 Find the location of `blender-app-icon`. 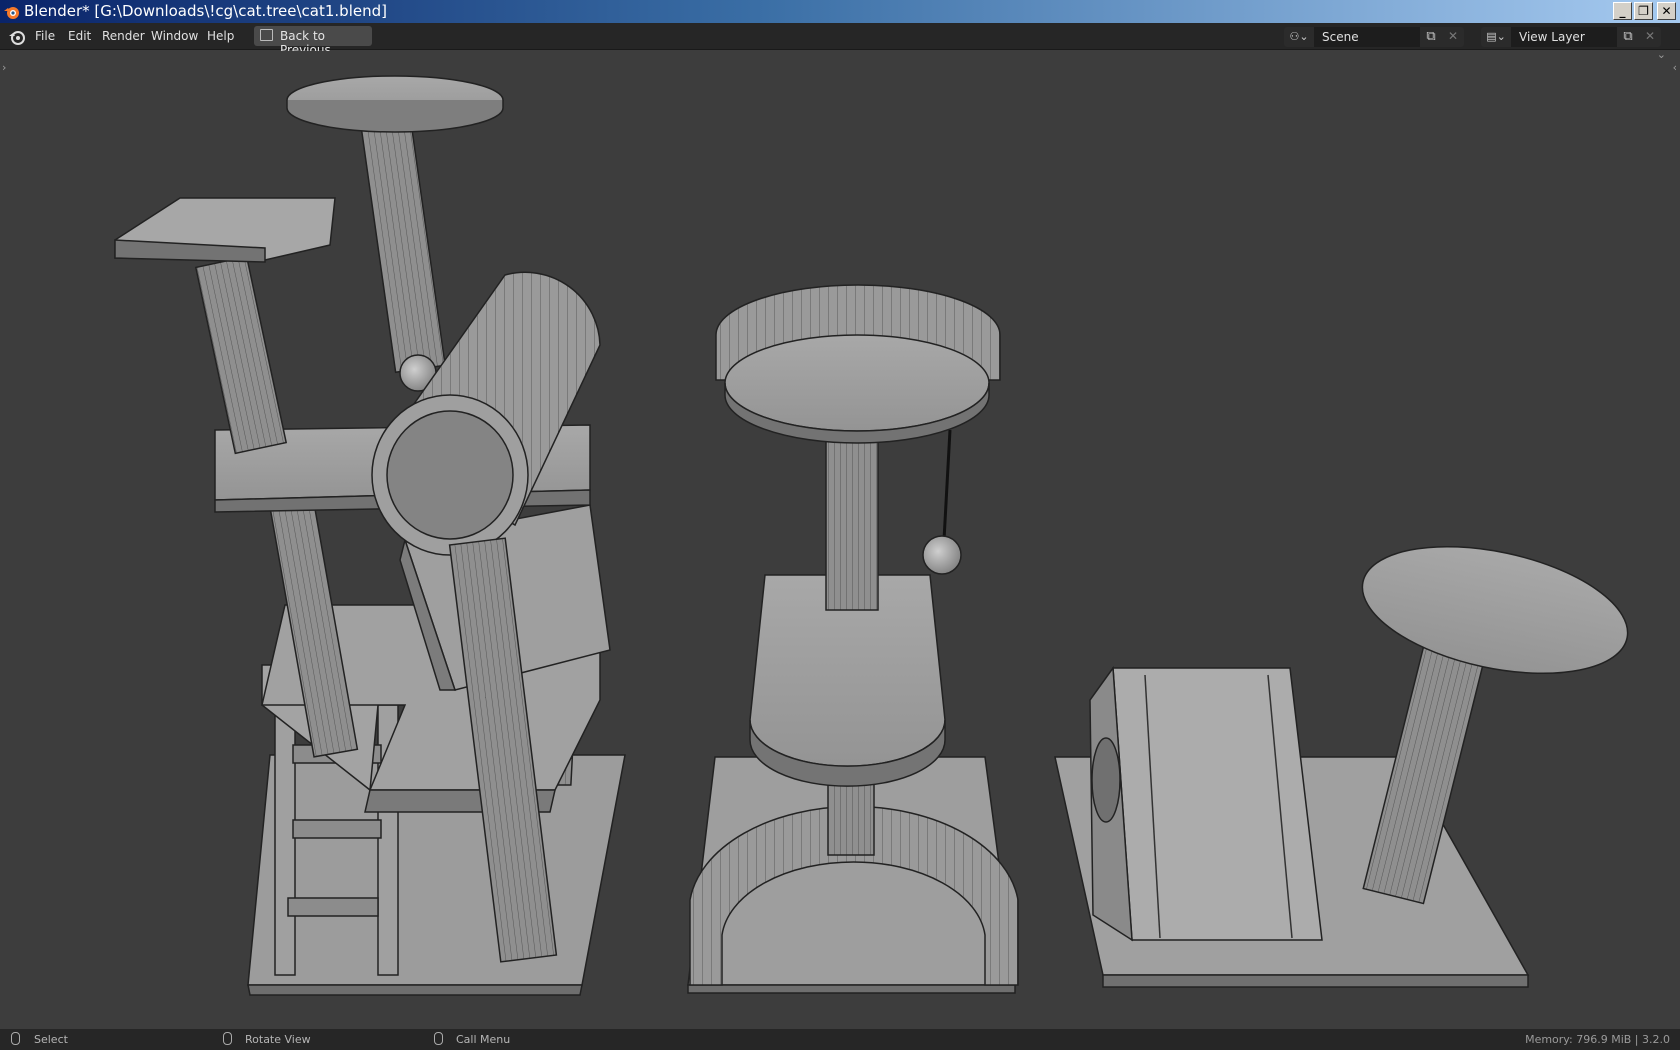

blender-app-icon is located at coordinates (11, 13).